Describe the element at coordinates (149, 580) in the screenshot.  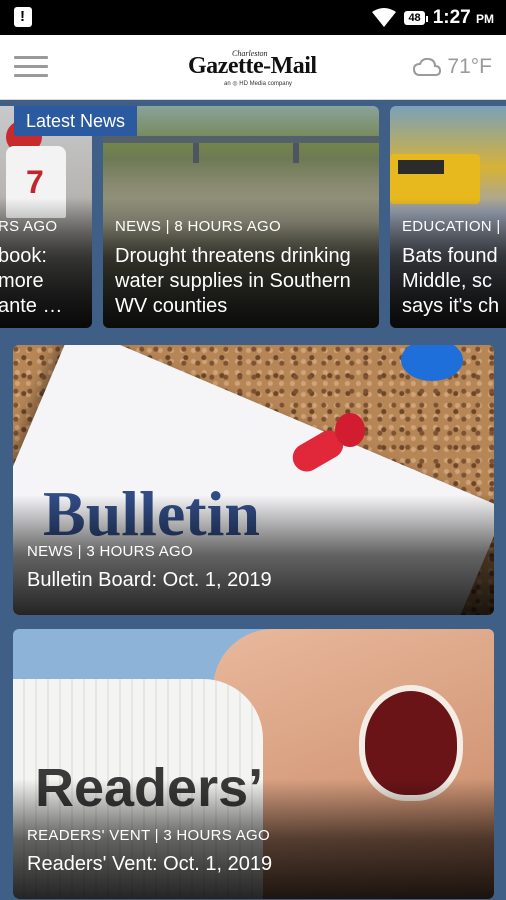
I see `feature-title: Bulletin Board: Oct. 1, 2019` at that location.